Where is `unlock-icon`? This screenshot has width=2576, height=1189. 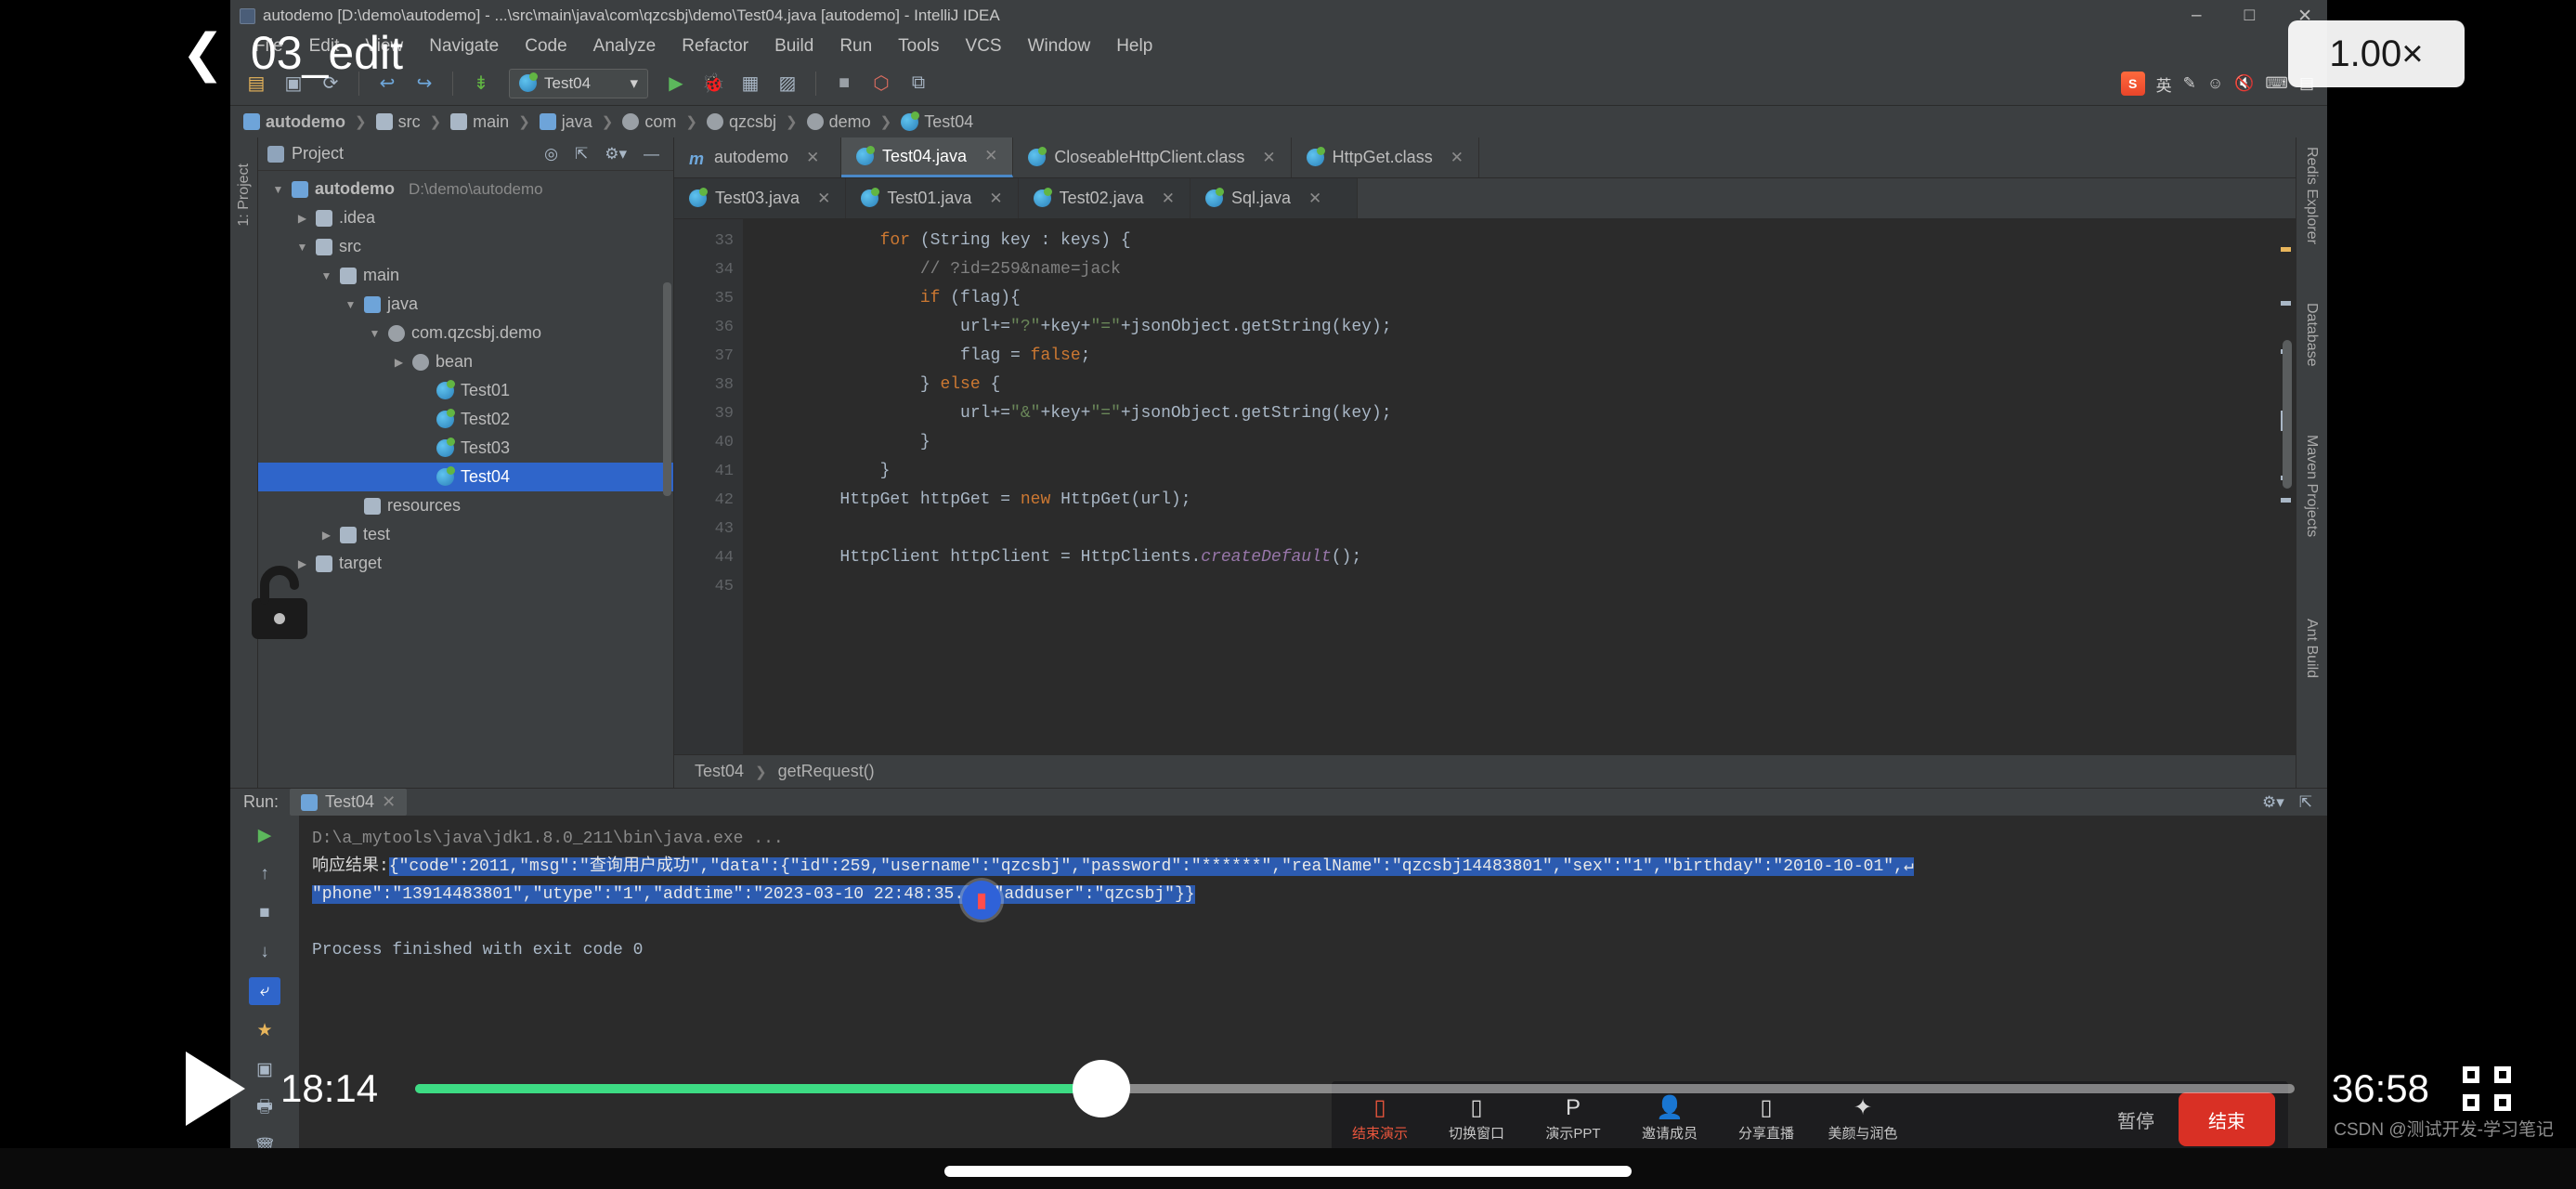
unlock-icon is located at coordinates (281, 602).